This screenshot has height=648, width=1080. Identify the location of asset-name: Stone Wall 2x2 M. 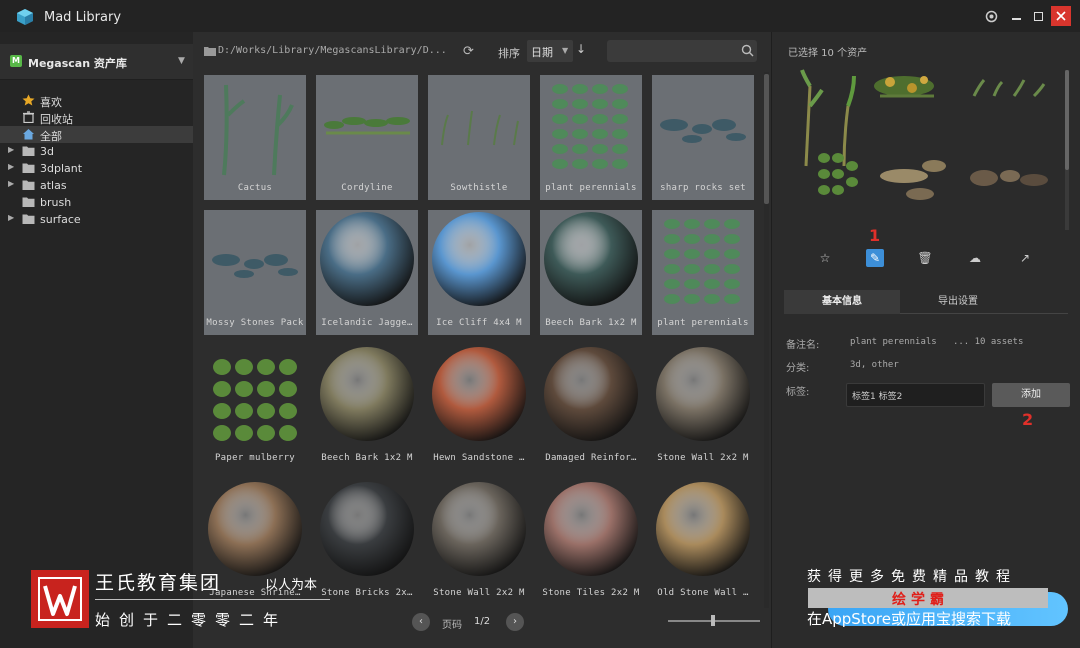
(479, 593).